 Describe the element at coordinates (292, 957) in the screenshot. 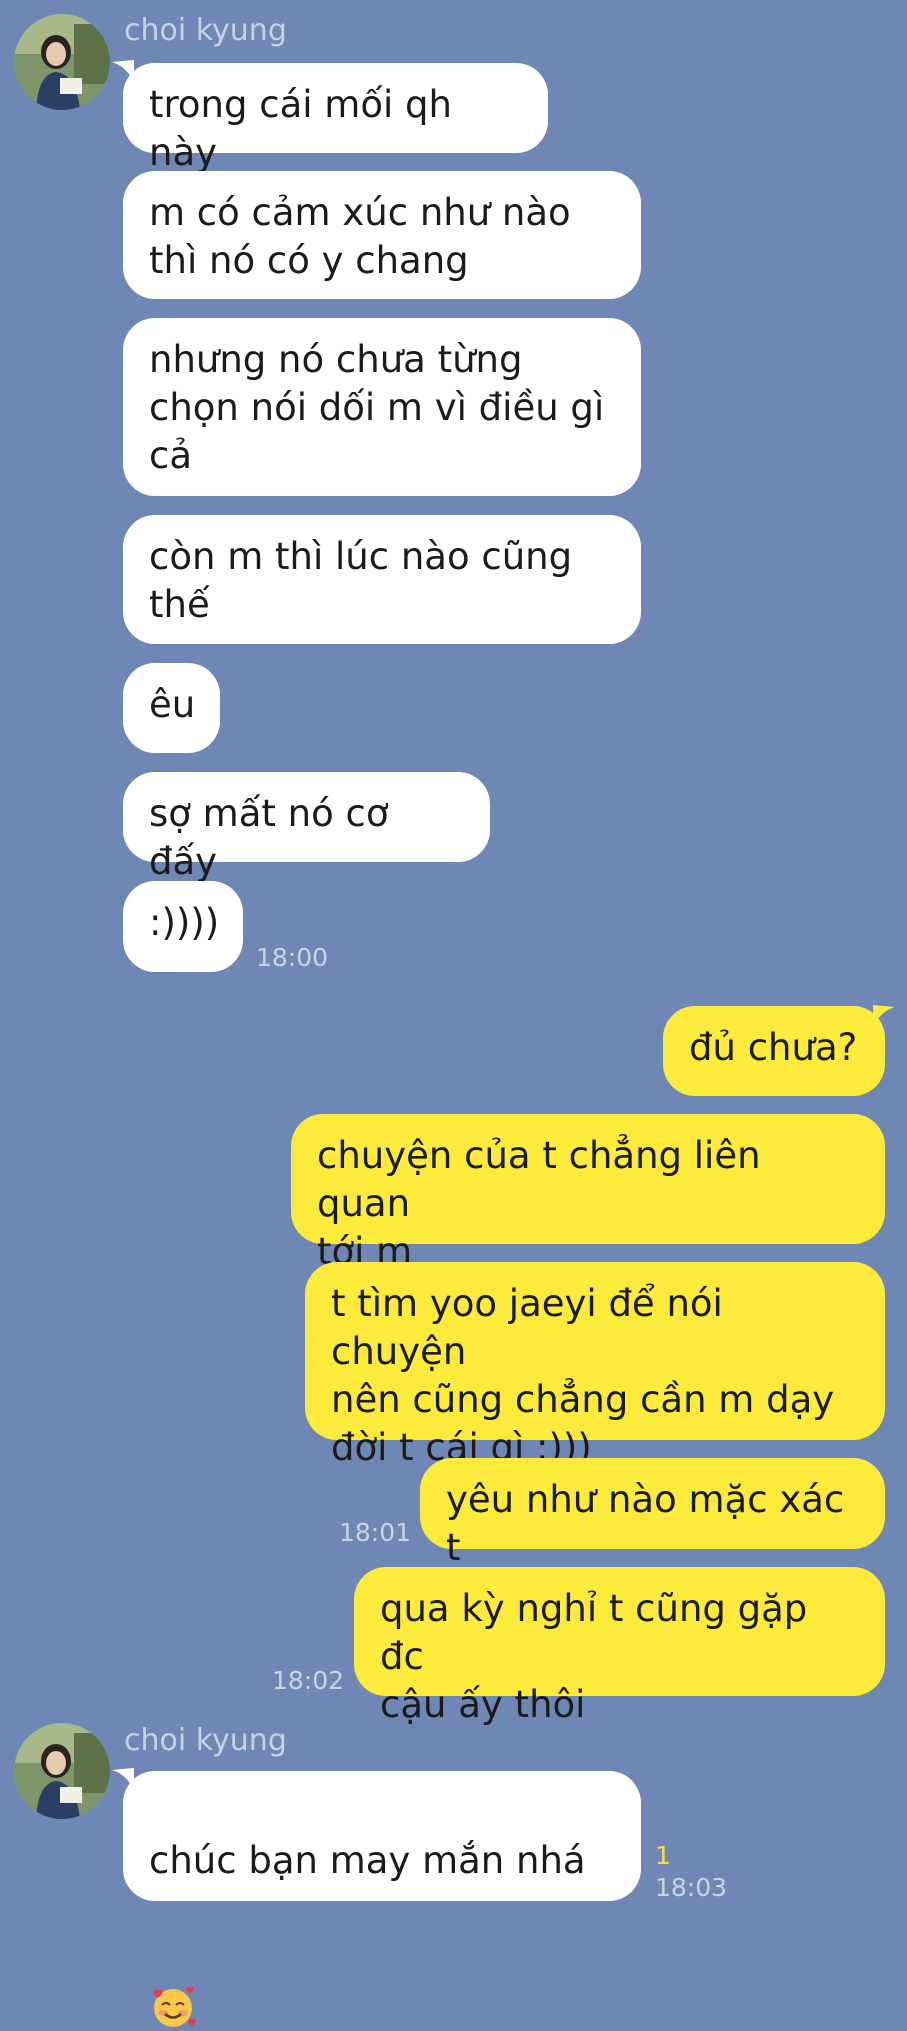

I see `timestamp: 18:00` at that location.